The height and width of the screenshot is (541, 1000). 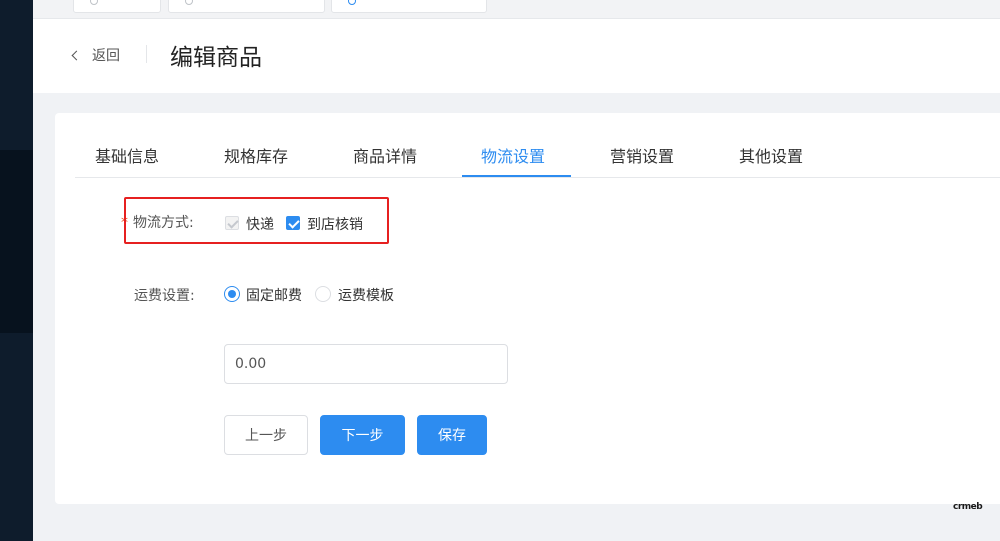 What do you see at coordinates (323, 294) in the screenshot?
I see `freight-template-radio` at bounding box center [323, 294].